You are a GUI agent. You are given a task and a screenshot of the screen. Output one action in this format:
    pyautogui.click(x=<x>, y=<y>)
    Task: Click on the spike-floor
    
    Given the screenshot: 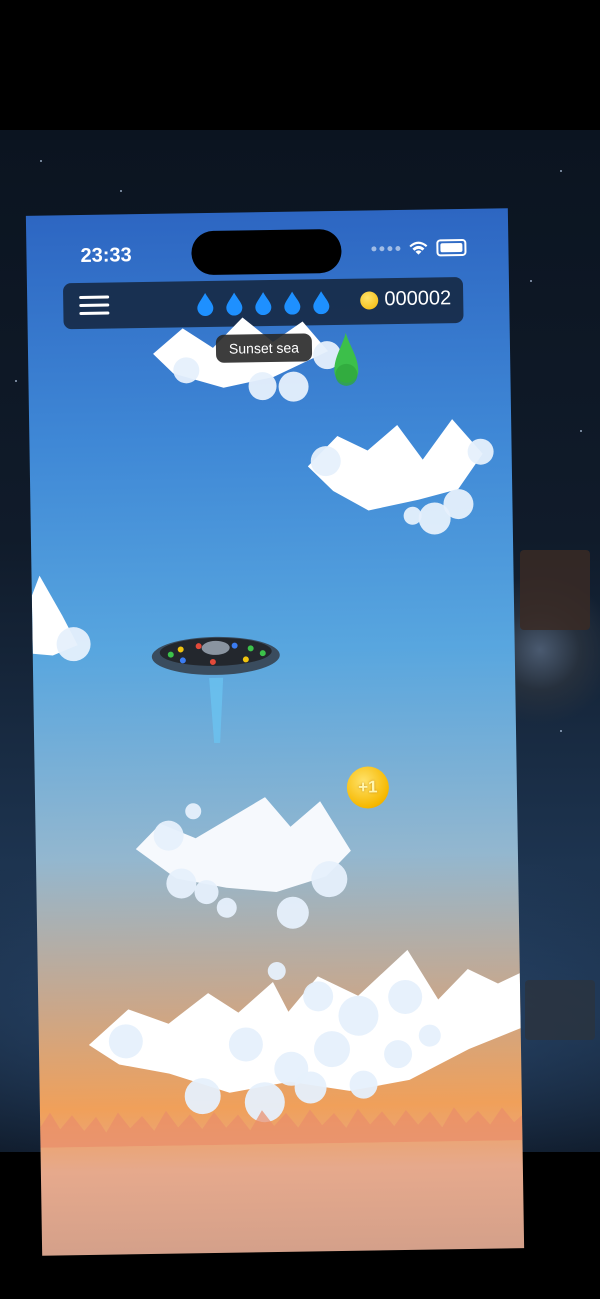 What is the action you would take?
    pyautogui.click(x=281, y=1127)
    